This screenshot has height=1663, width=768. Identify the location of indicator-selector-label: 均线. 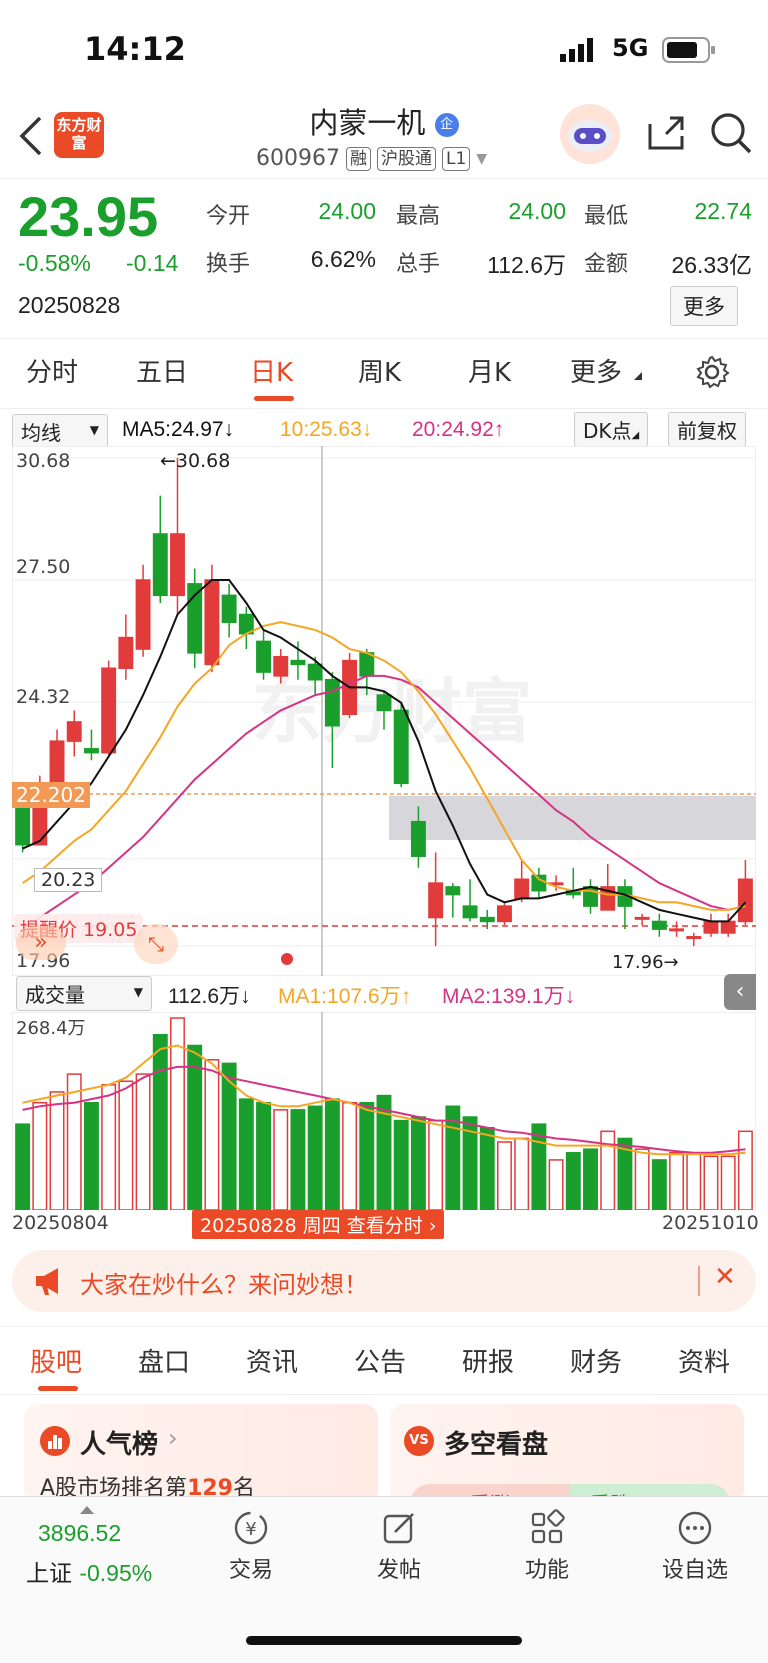
(41, 433).